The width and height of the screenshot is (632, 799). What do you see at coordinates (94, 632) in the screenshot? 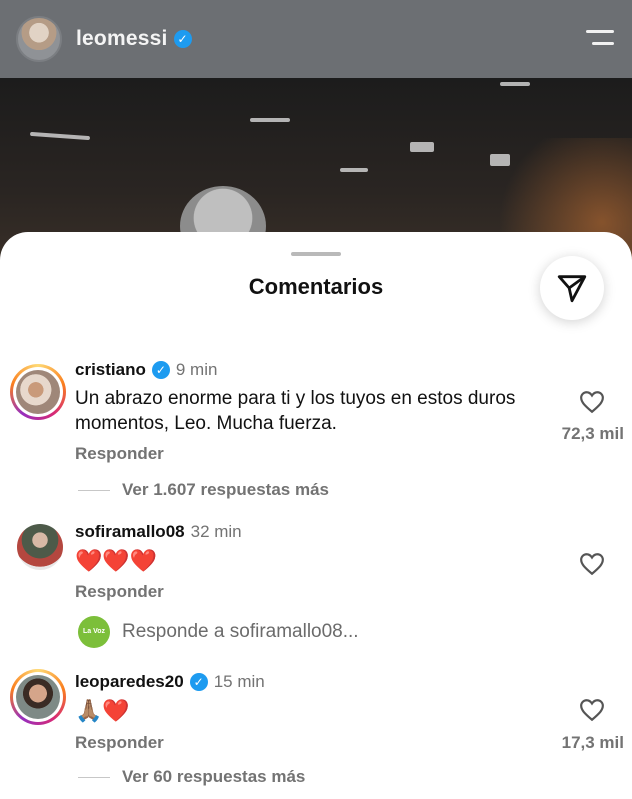
I see `reply-avatar: La Voz` at bounding box center [94, 632].